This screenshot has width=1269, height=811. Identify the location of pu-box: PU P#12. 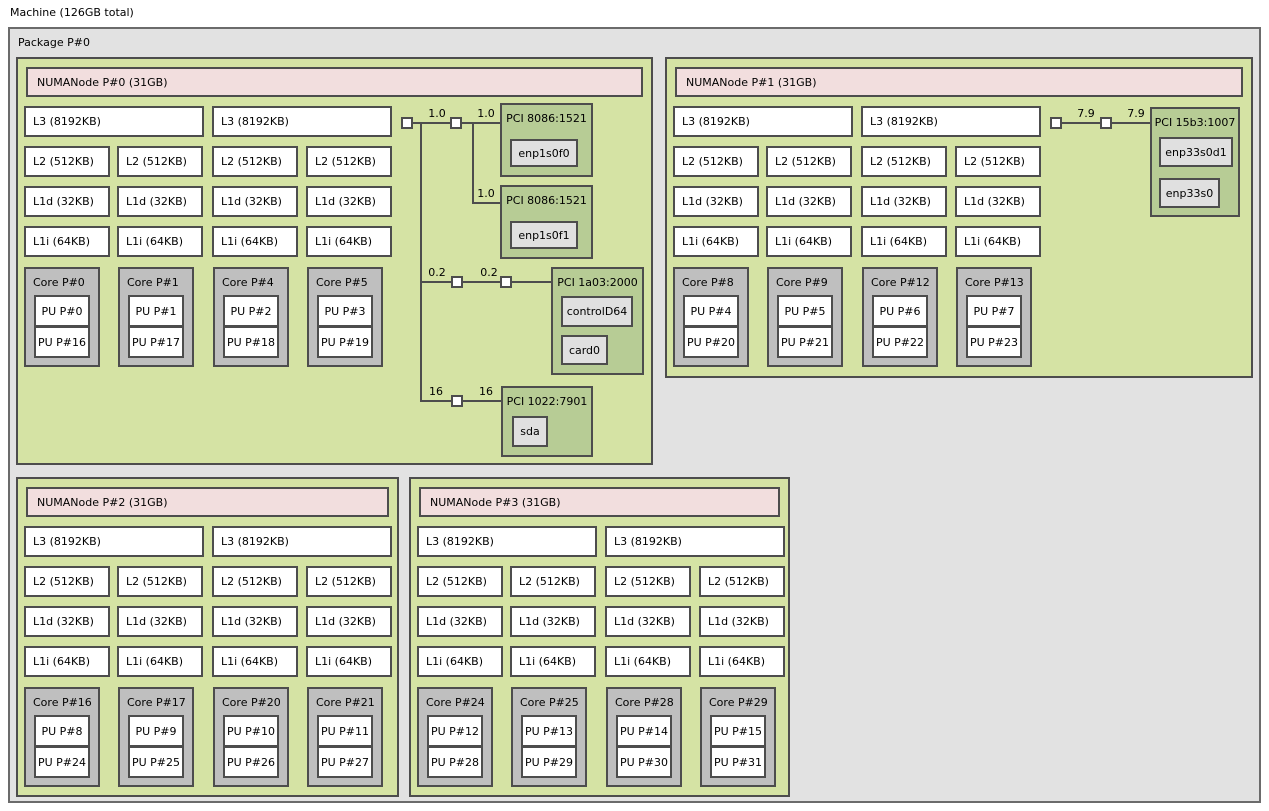
(455, 731).